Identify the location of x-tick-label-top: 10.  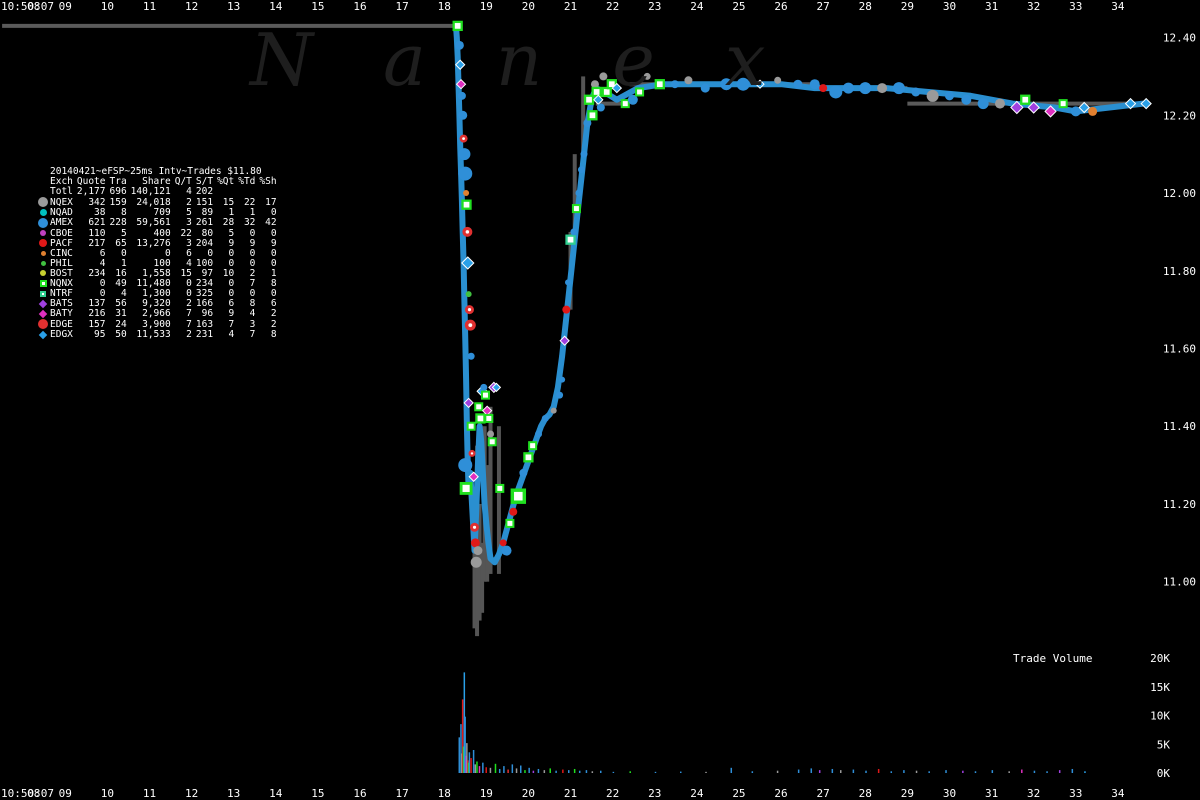
(107, 6).